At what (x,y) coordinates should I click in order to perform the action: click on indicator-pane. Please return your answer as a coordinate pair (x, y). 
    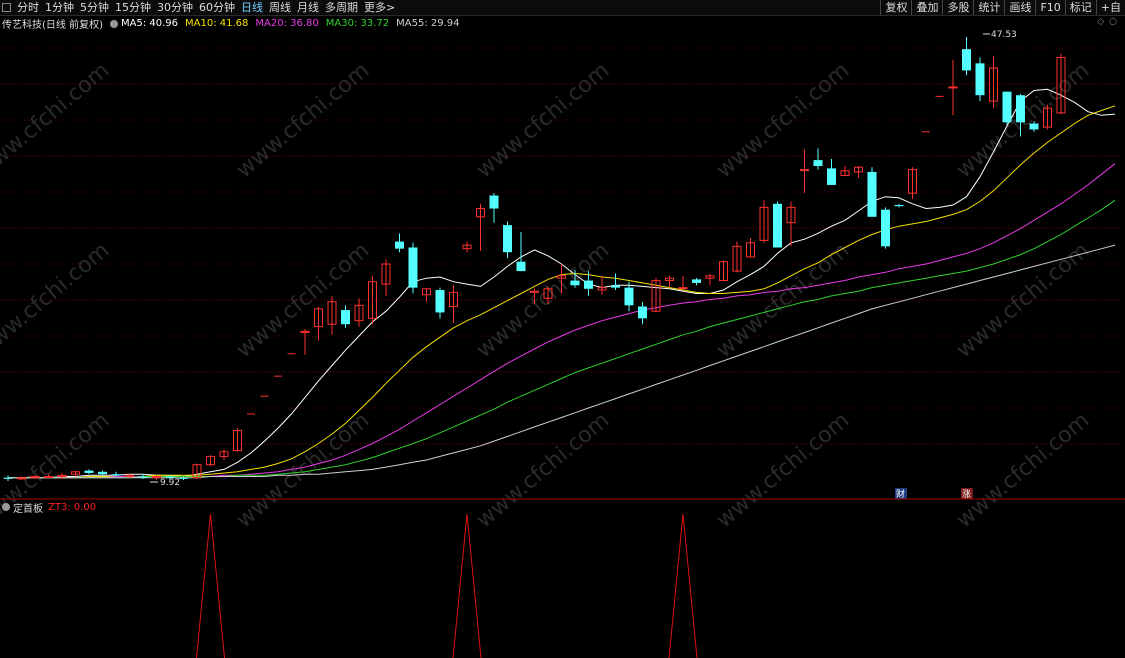
    Looking at the image, I should click on (447, 585).